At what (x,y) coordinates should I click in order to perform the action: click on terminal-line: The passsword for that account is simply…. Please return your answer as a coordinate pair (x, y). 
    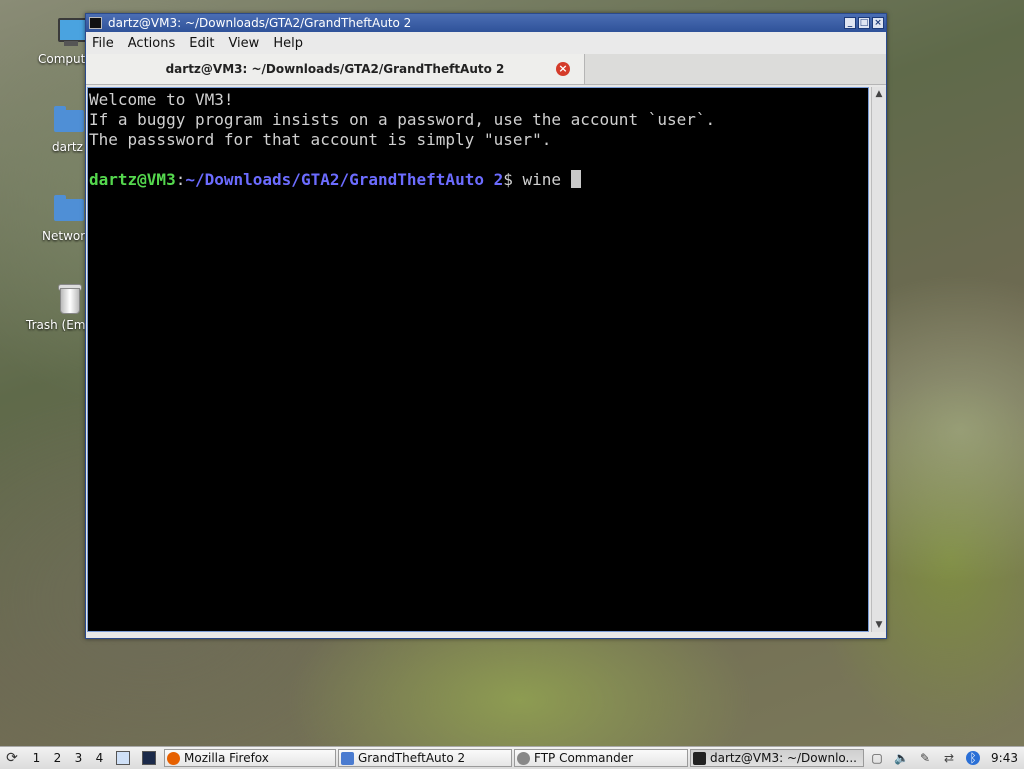
    Looking at the image, I should click on (320, 139).